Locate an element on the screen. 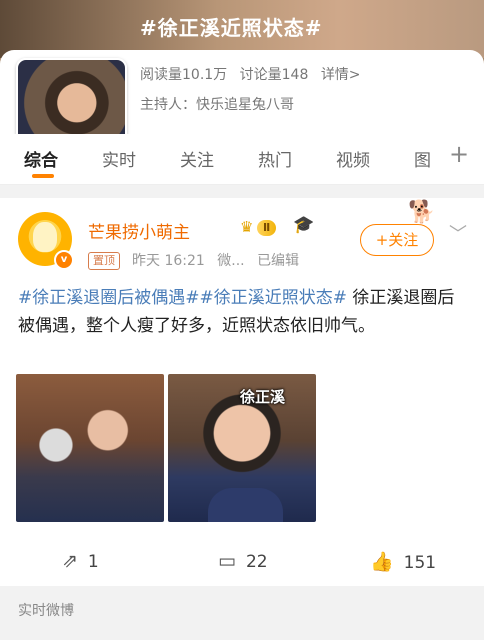  thumbs-up-icon: 👍 is located at coordinates (382, 562).